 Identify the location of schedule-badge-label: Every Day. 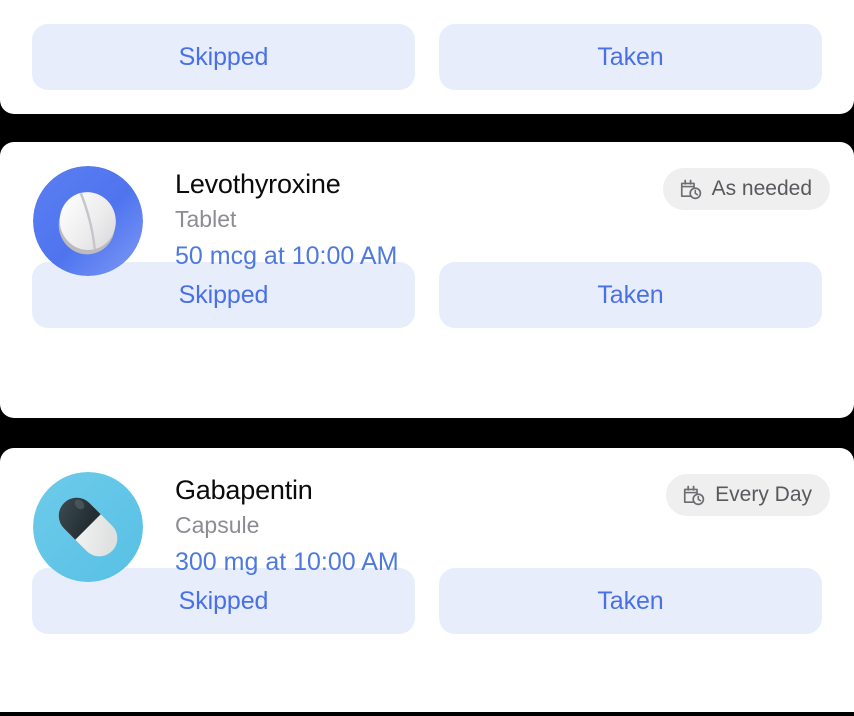
(763, 494).